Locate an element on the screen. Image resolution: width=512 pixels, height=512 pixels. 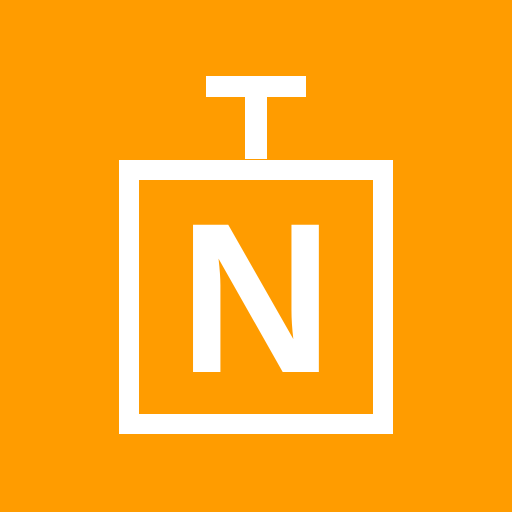
handle-stem is located at coordinates (256, 128).